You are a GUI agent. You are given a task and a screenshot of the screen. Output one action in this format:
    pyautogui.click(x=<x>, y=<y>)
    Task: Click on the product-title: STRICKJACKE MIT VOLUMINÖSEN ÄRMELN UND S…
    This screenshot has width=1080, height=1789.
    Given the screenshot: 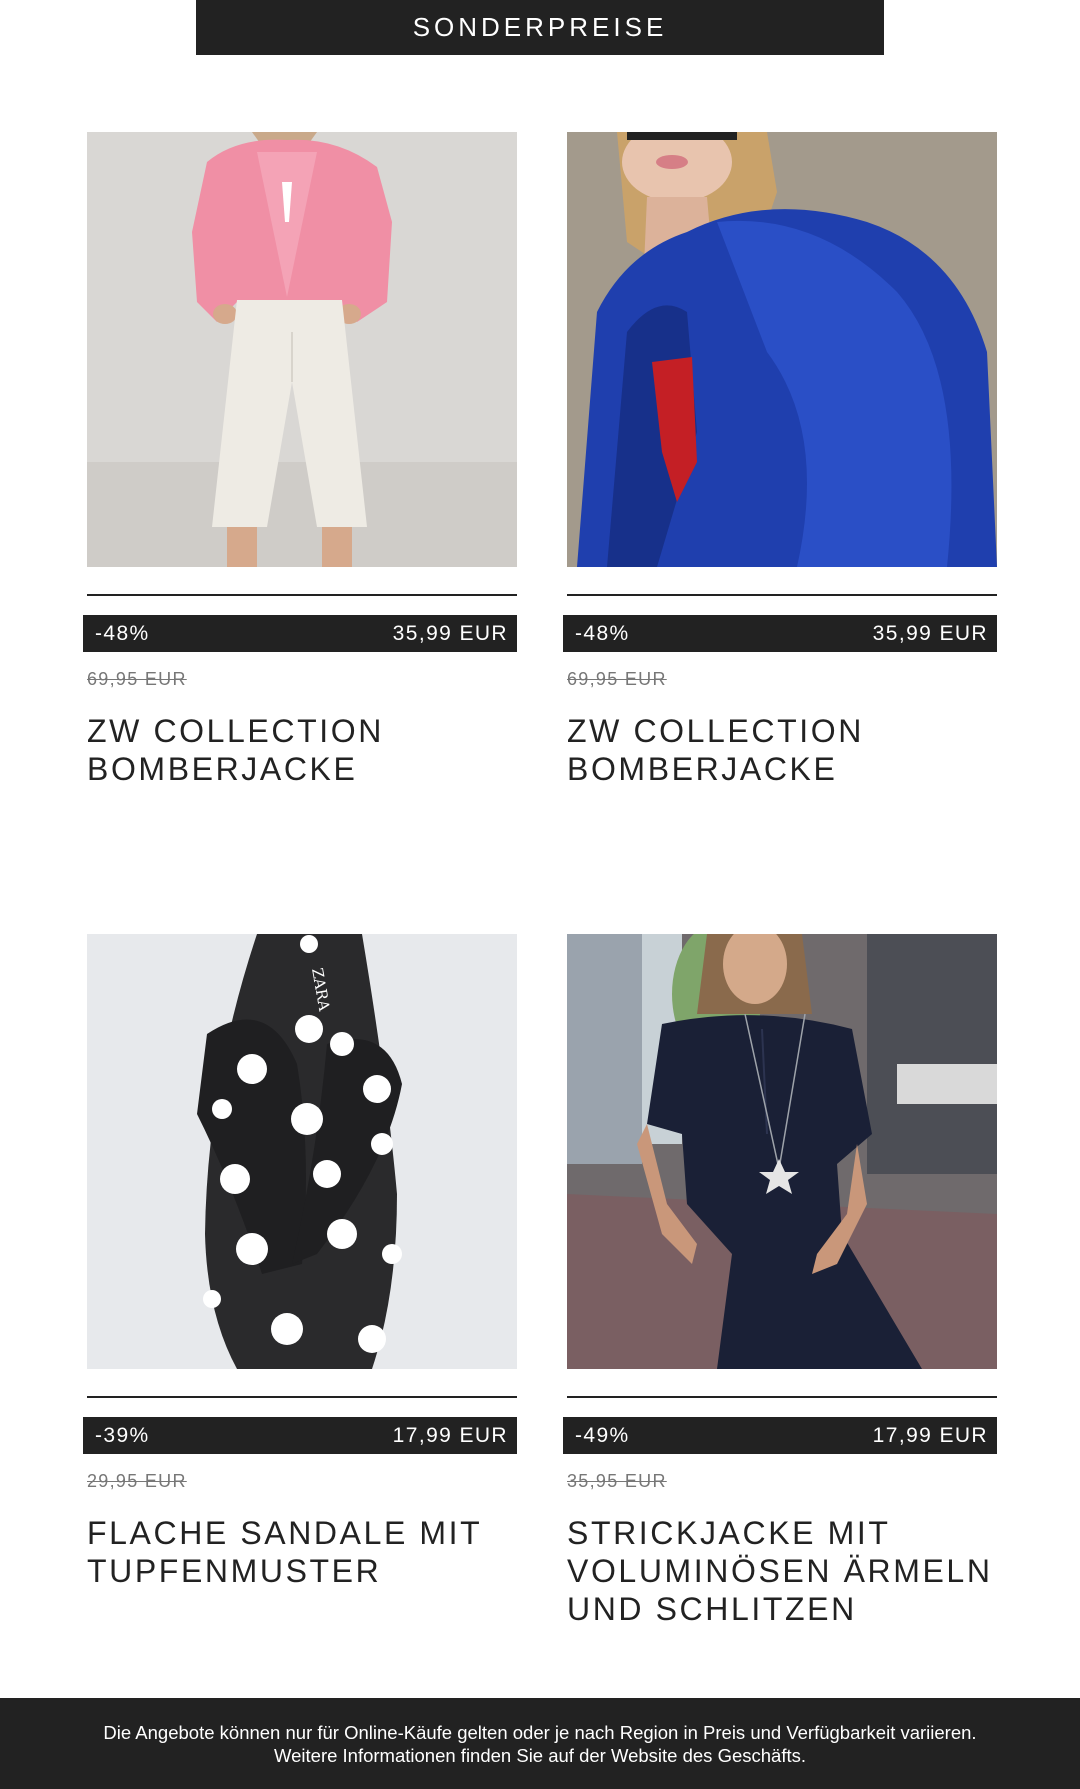 What is the action you would take?
    pyautogui.click(x=787, y=1571)
    